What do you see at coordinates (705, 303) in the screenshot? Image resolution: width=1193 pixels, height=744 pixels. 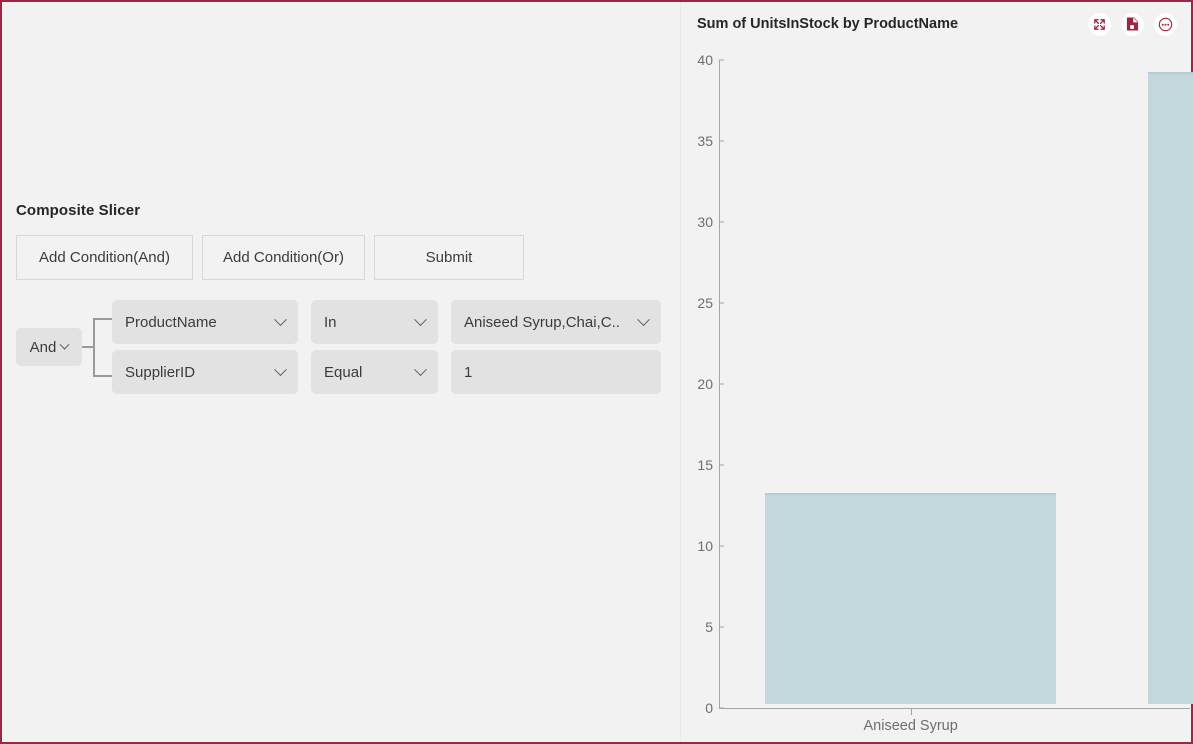 I see `y-axis-tick-label: 25` at bounding box center [705, 303].